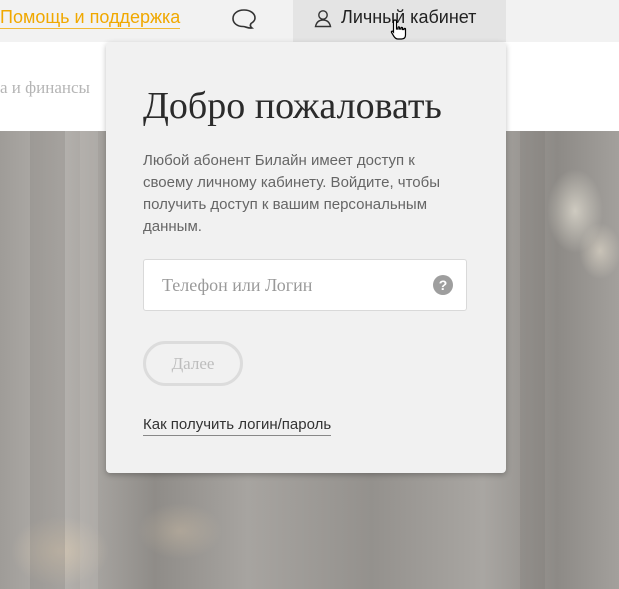 Image resolution: width=619 pixels, height=589 pixels. What do you see at coordinates (45, 88) in the screenshot?
I see `subnav-item-finance: а и финансы` at bounding box center [45, 88].